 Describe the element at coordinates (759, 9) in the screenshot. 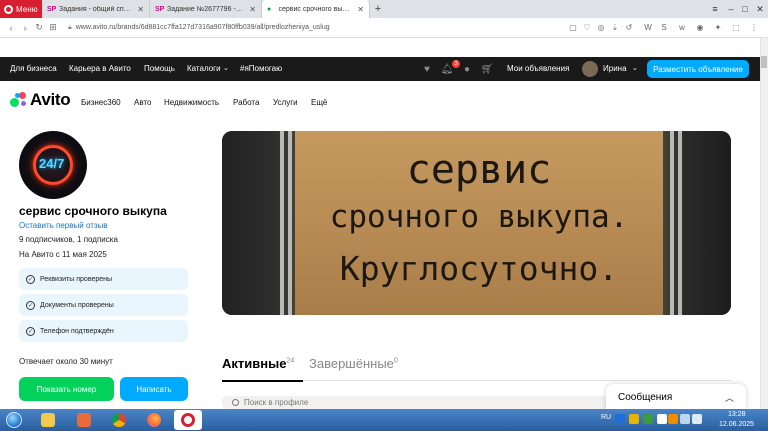

I see `close-window-icon: ✕` at that location.